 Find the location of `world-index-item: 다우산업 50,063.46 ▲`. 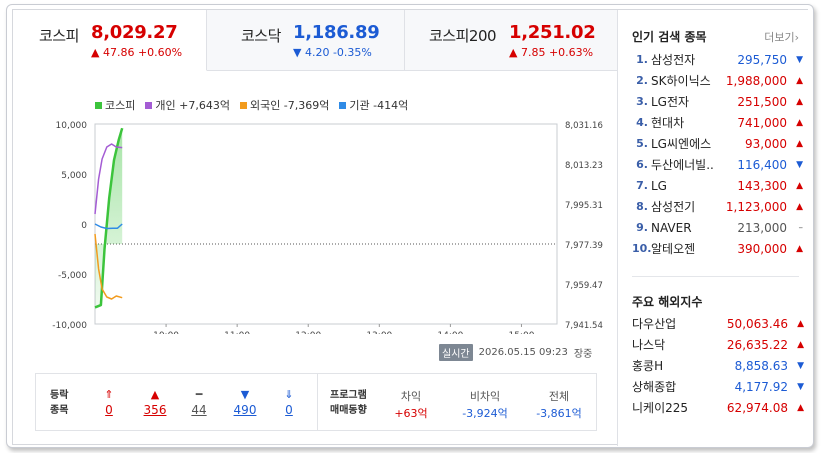

world-index-item: 다우산업 50,063.46 ▲ is located at coordinates (718, 323).